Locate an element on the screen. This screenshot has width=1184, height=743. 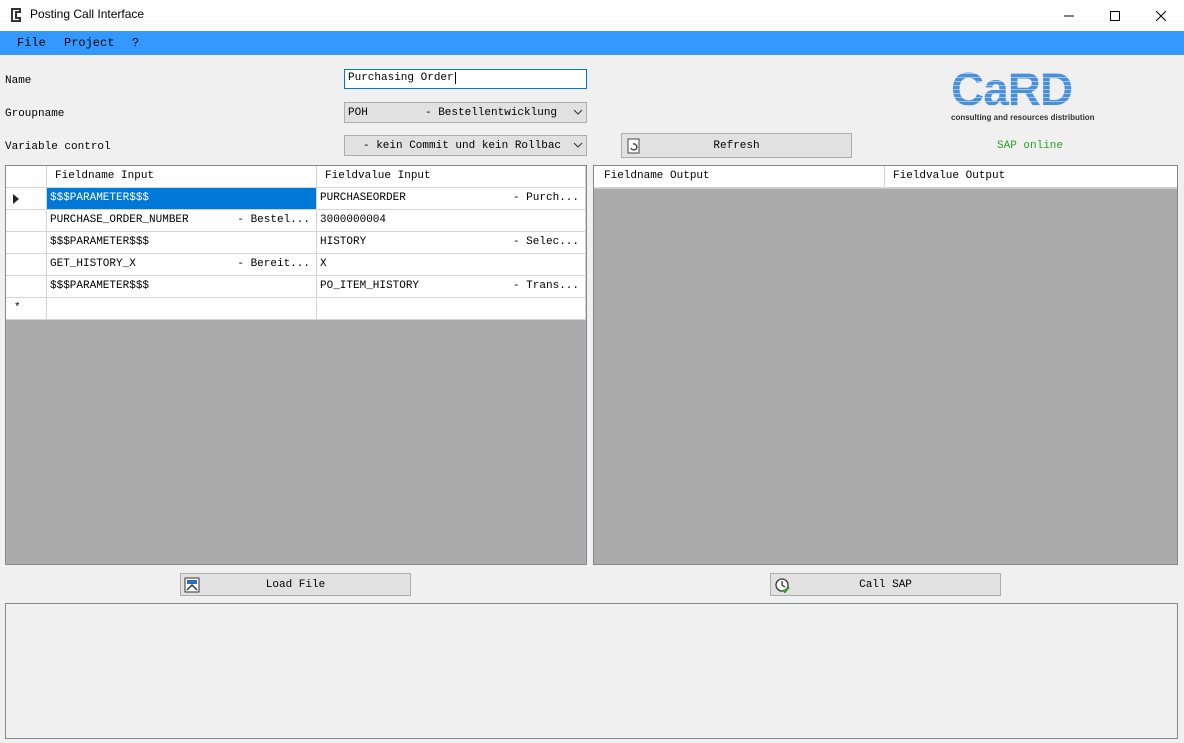
window-title: Posting Call Interface is located at coordinates (87, 14).